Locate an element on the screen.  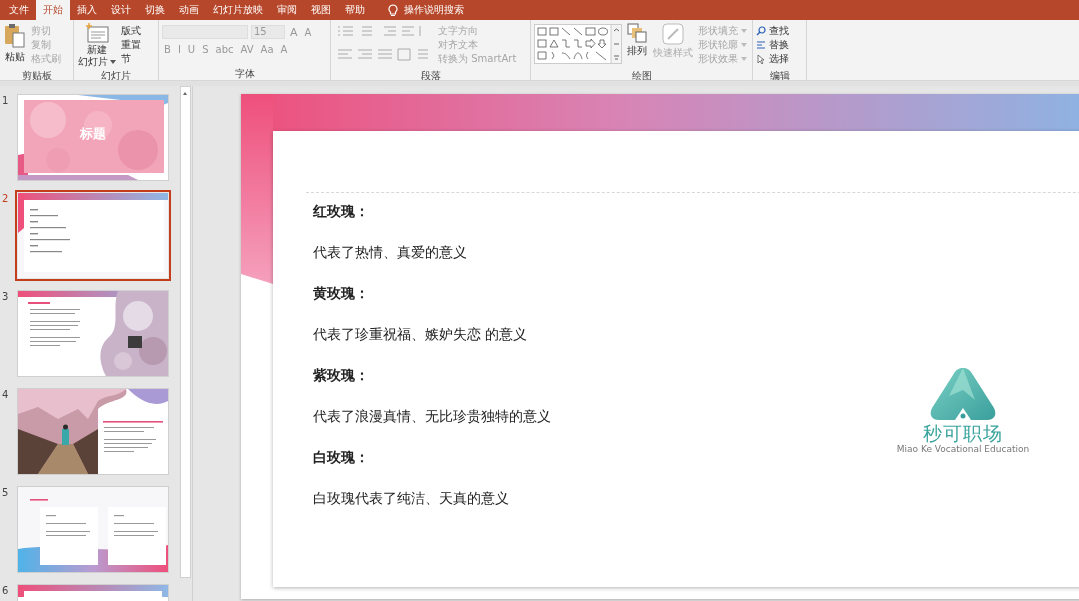
format-button: S is located at coordinates (205, 49).